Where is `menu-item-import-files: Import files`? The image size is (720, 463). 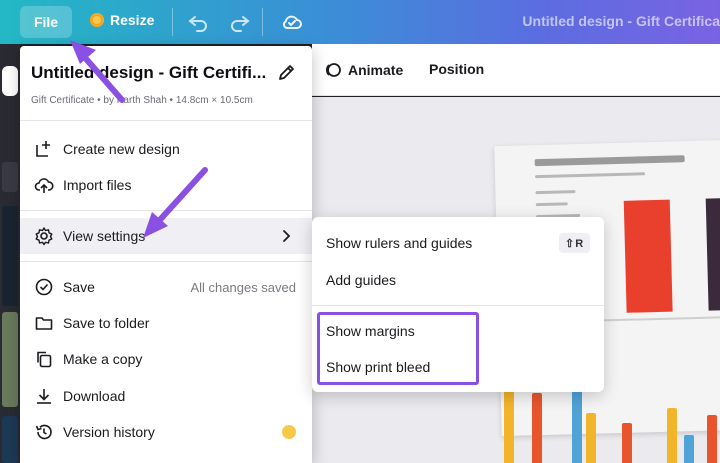
menu-item-import-files: Import files is located at coordinates (166, 185).